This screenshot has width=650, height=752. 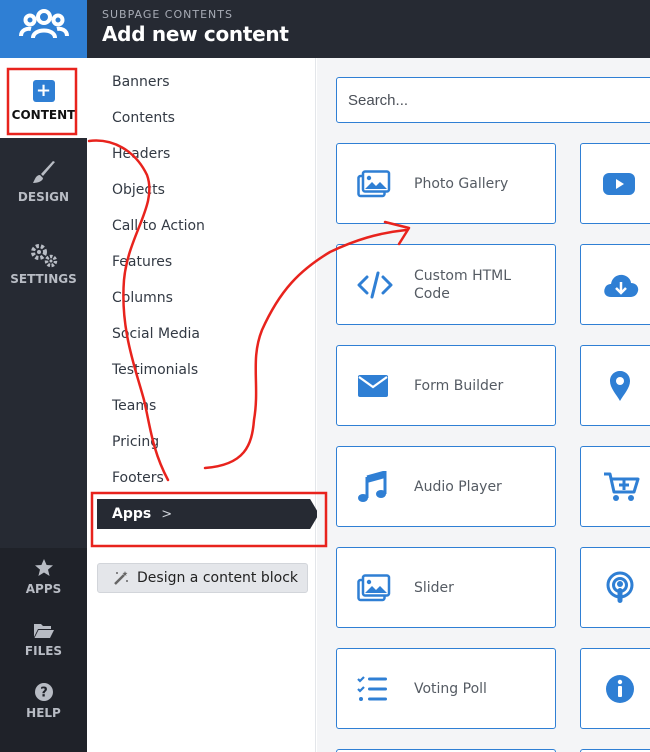 What do you see at coordinates (375, 284) in the screenshot?
I see `code-icon` at bounding box center [375, 284].